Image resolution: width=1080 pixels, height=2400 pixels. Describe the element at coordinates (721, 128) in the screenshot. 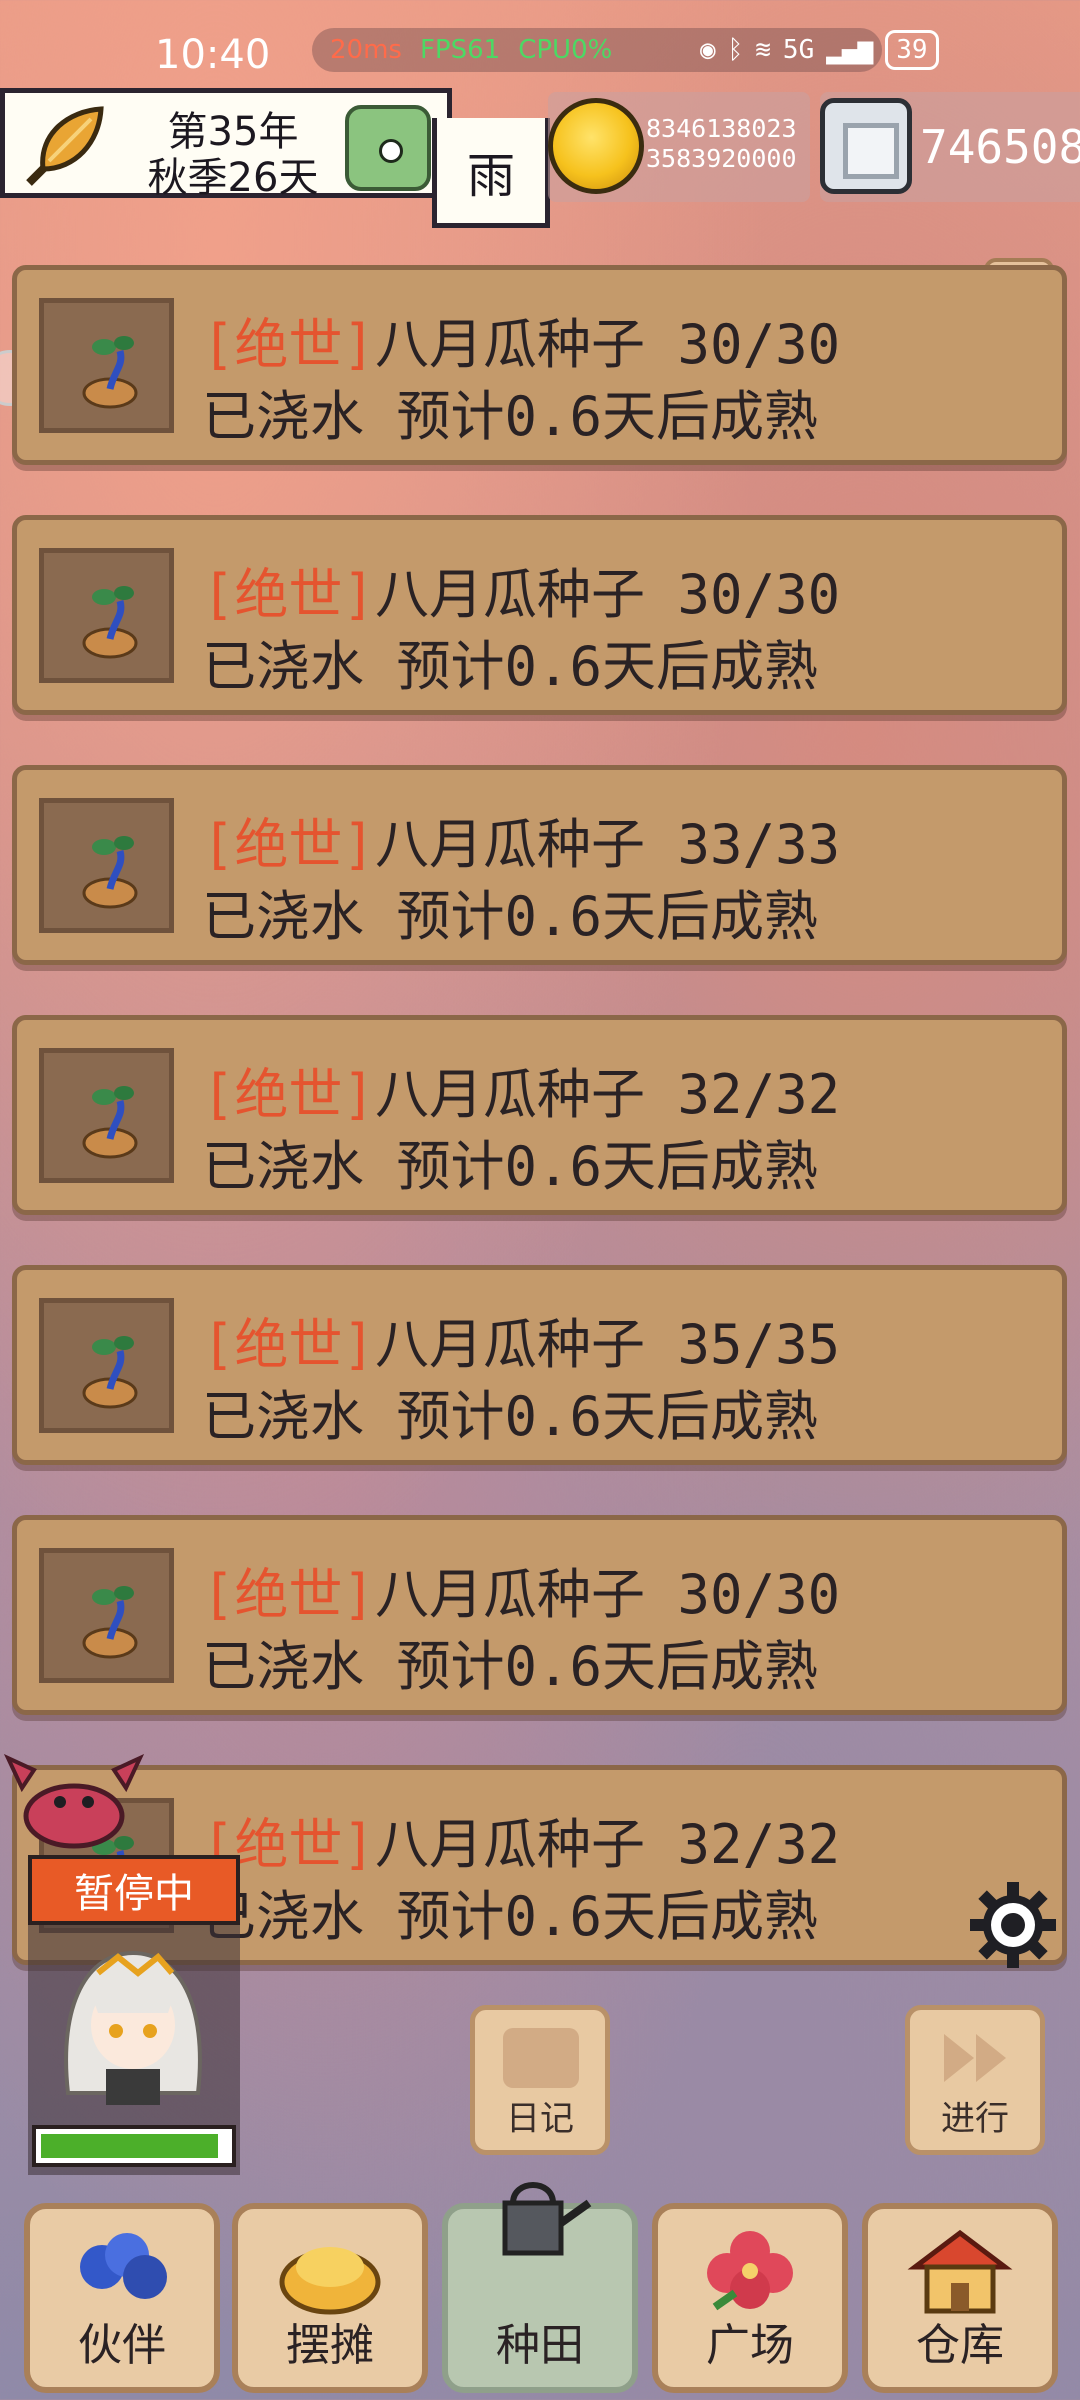

I see `gold-amount-line1: 8346138023` at that location.